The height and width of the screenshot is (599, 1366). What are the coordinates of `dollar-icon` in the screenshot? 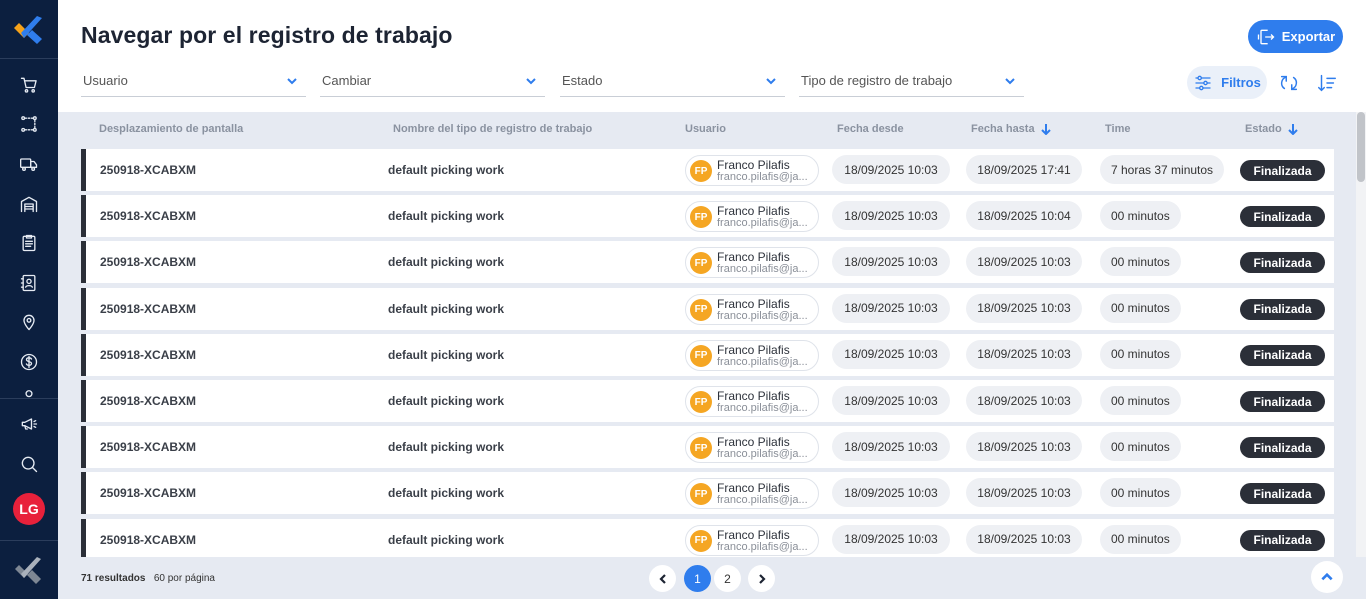 It's located at (29, 362).